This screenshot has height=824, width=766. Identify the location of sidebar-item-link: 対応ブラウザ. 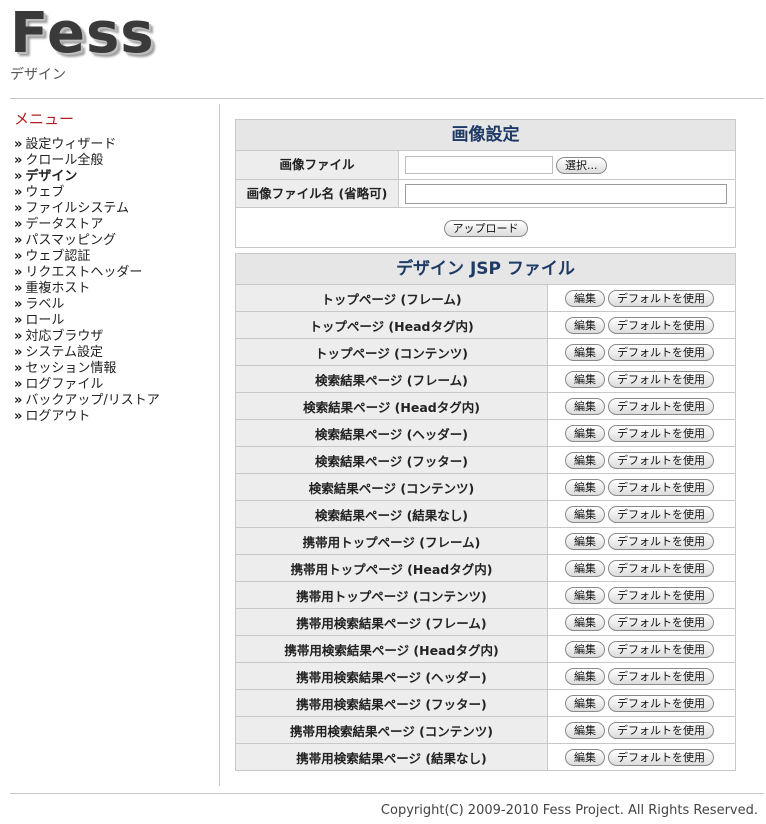
(64, 336).